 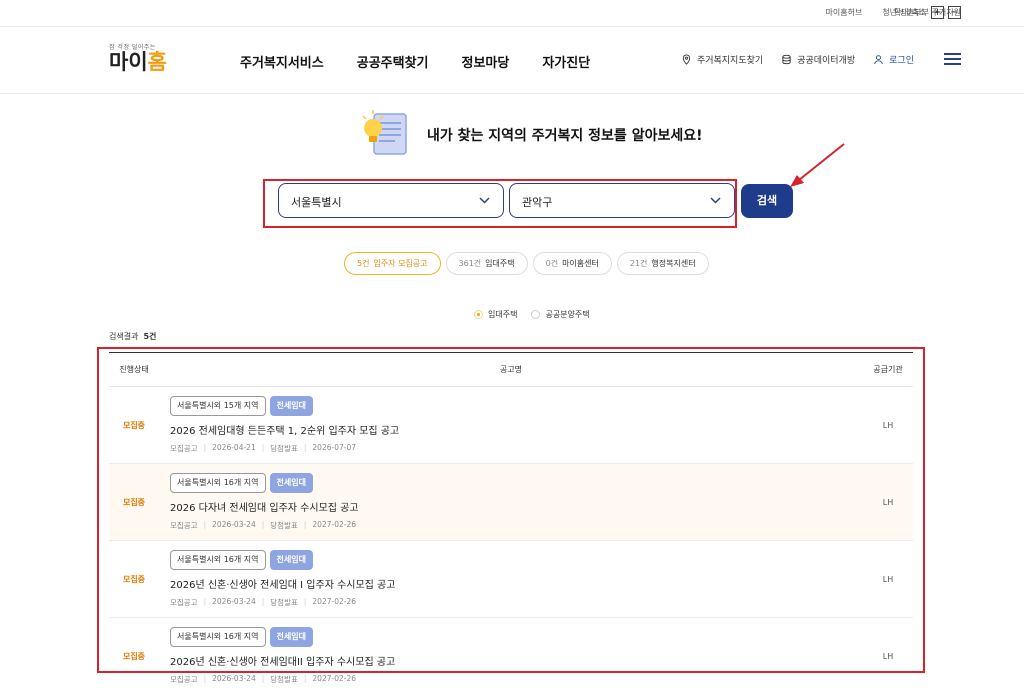 I want to click on nav-info: 정보마당, so click(x=486, y=61).